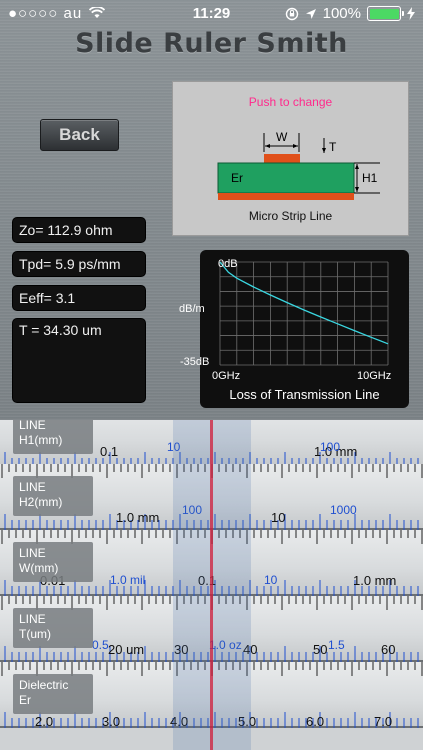 The image size is (423, 750). What do you see at coordinates (211, 43) in the screenshot?
I see `app-title: Slide Ruler Smith` at bounding box center [211, 43].